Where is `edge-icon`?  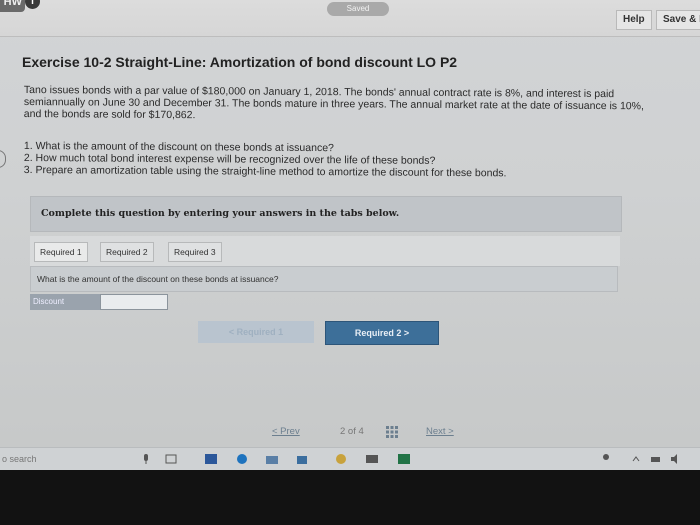 edge-icon is located at coordinates (242, 459).